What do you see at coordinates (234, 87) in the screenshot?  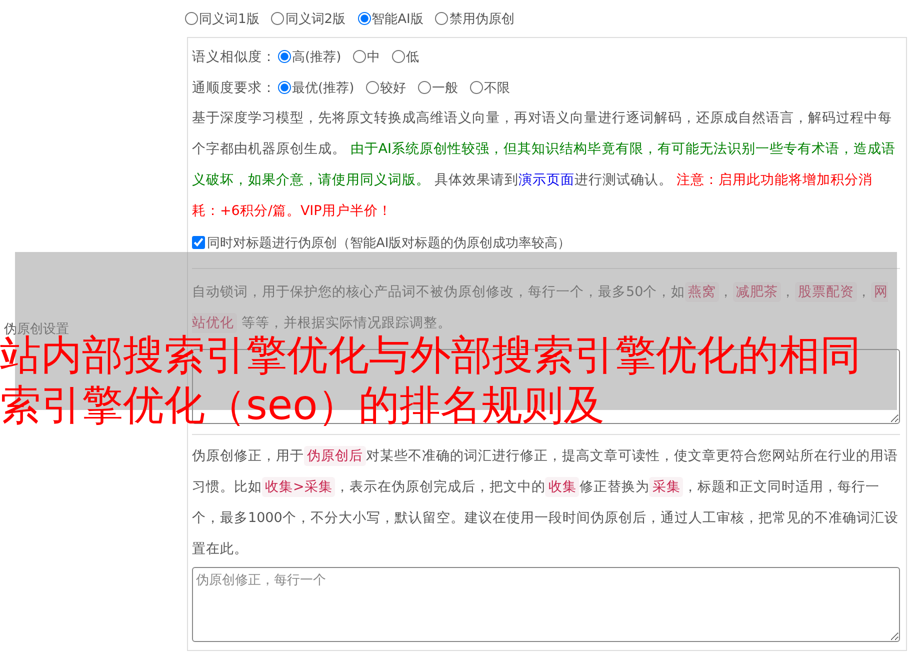 I see `setting-label: 通顺度要求：` at bounding box center [234, 87].